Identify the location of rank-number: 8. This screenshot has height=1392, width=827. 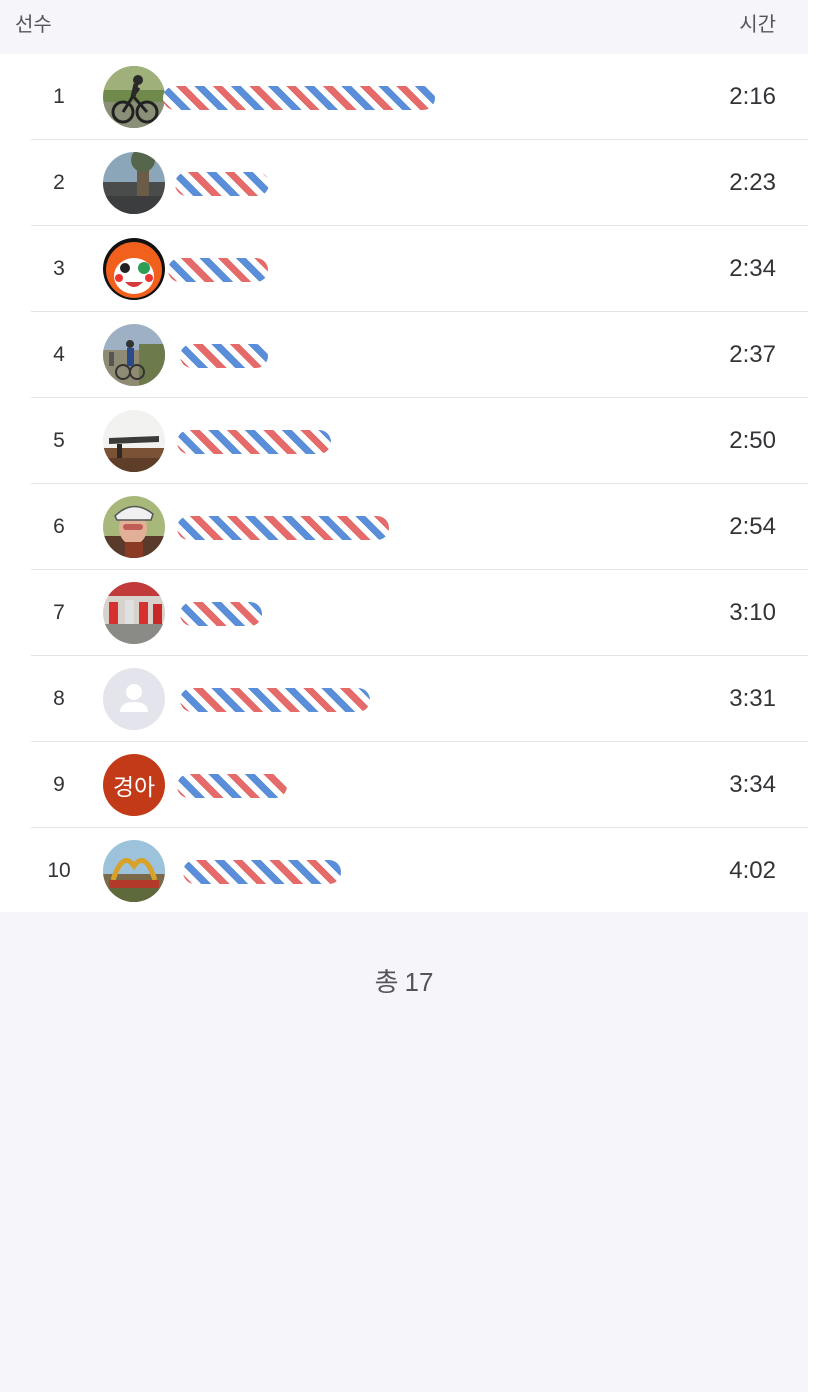
(59, 698).